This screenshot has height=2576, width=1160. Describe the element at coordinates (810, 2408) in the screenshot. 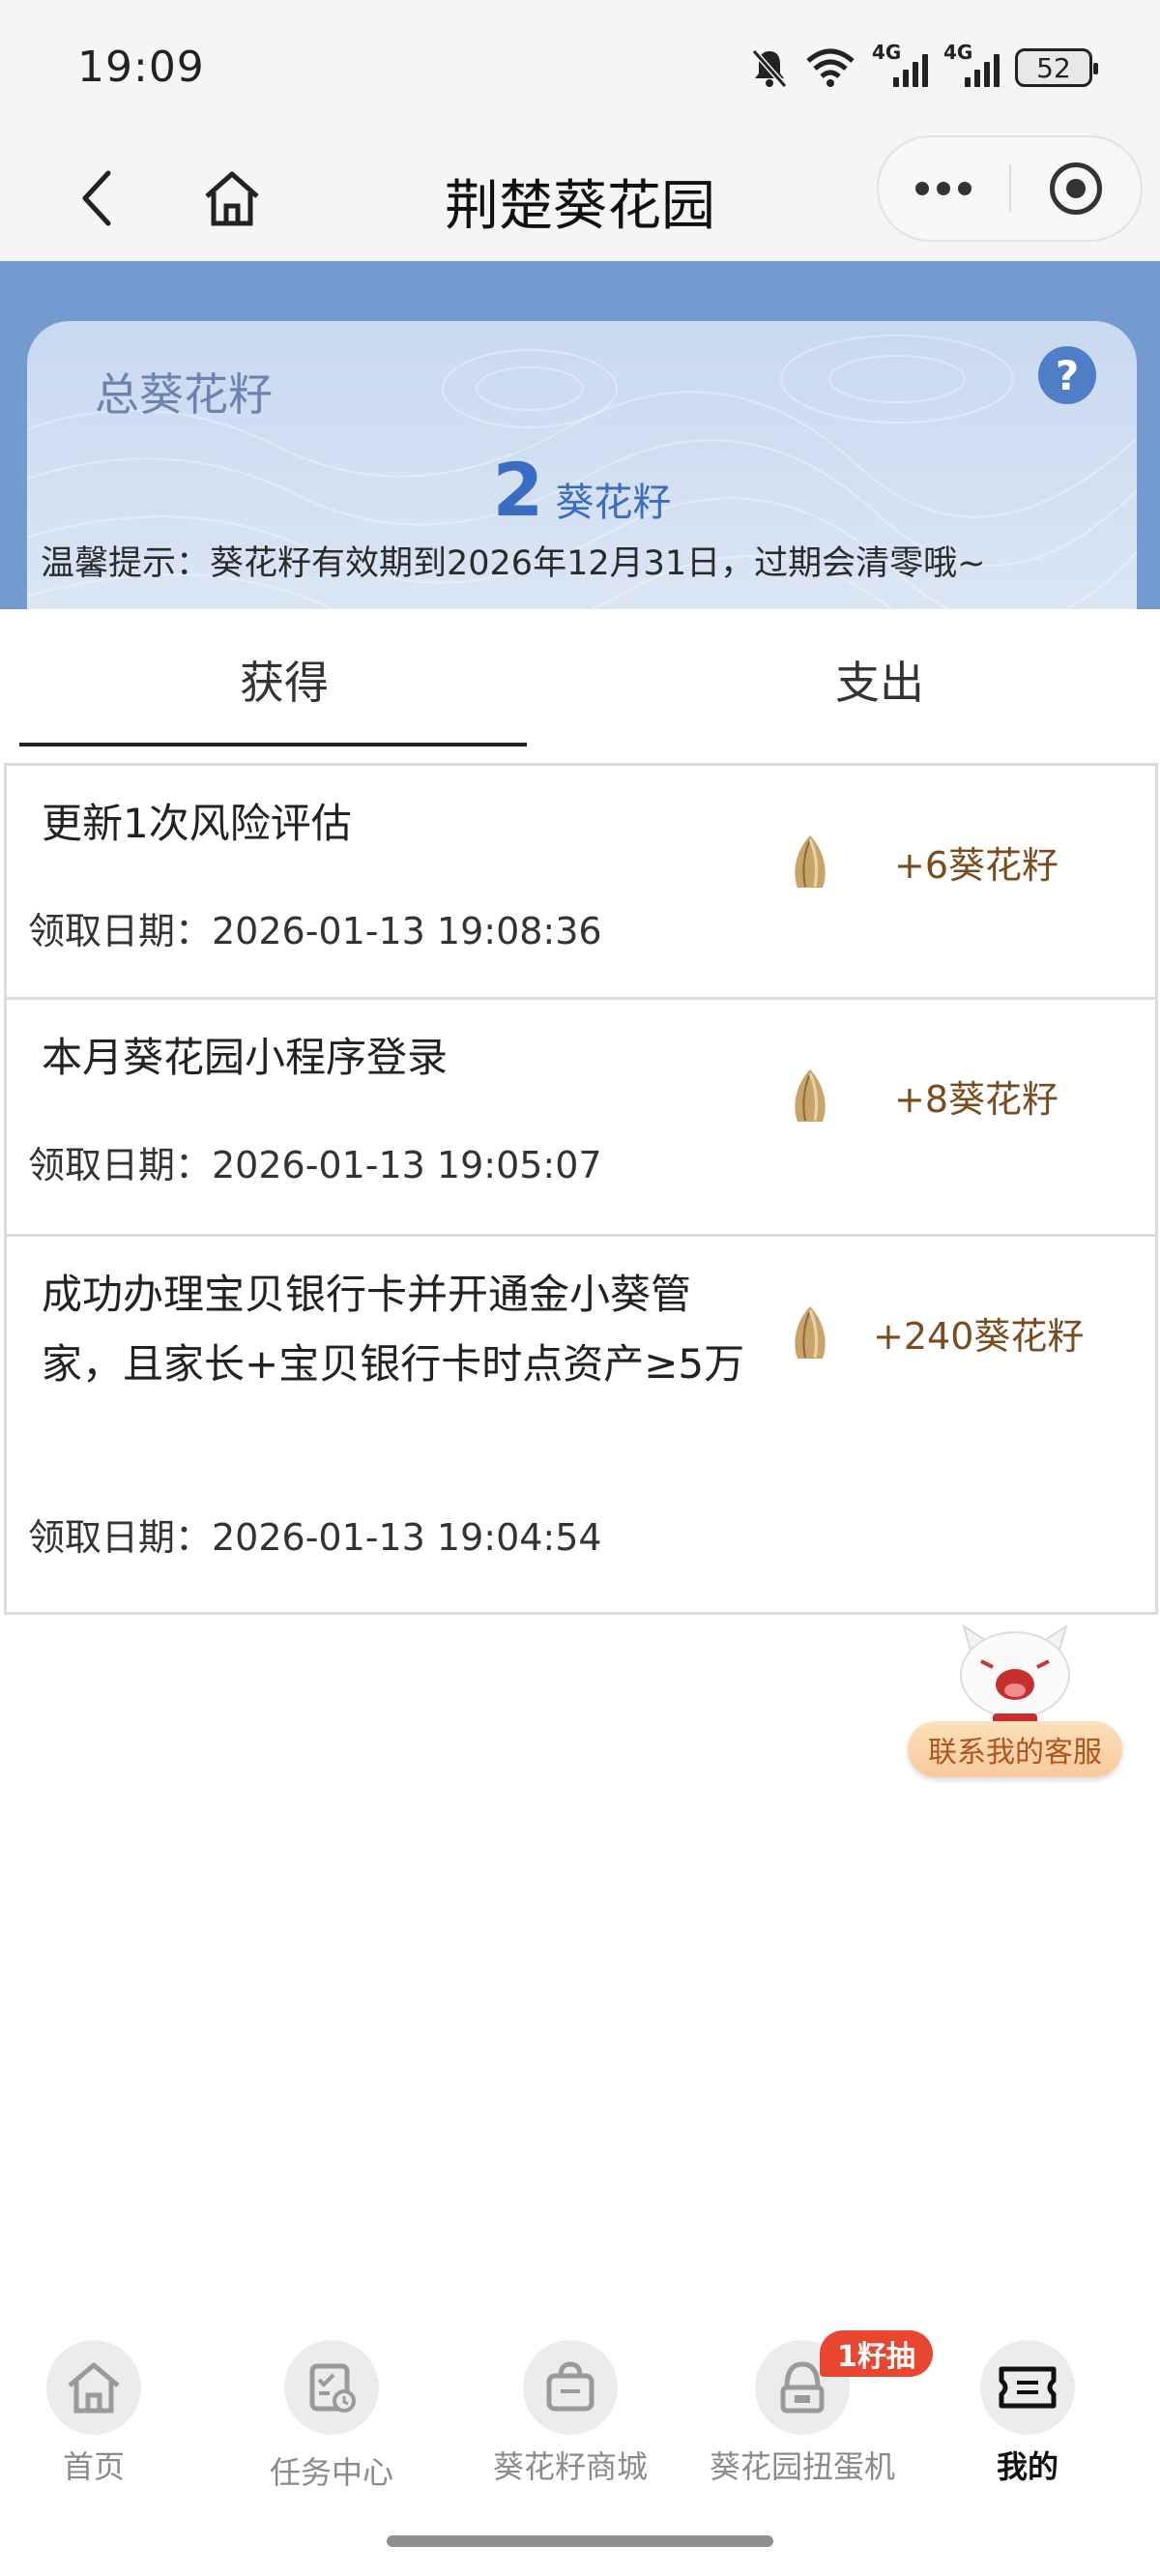

I see `tabbar-item-gacha: 1籽抽 葵花园扭蛋机` at that location.